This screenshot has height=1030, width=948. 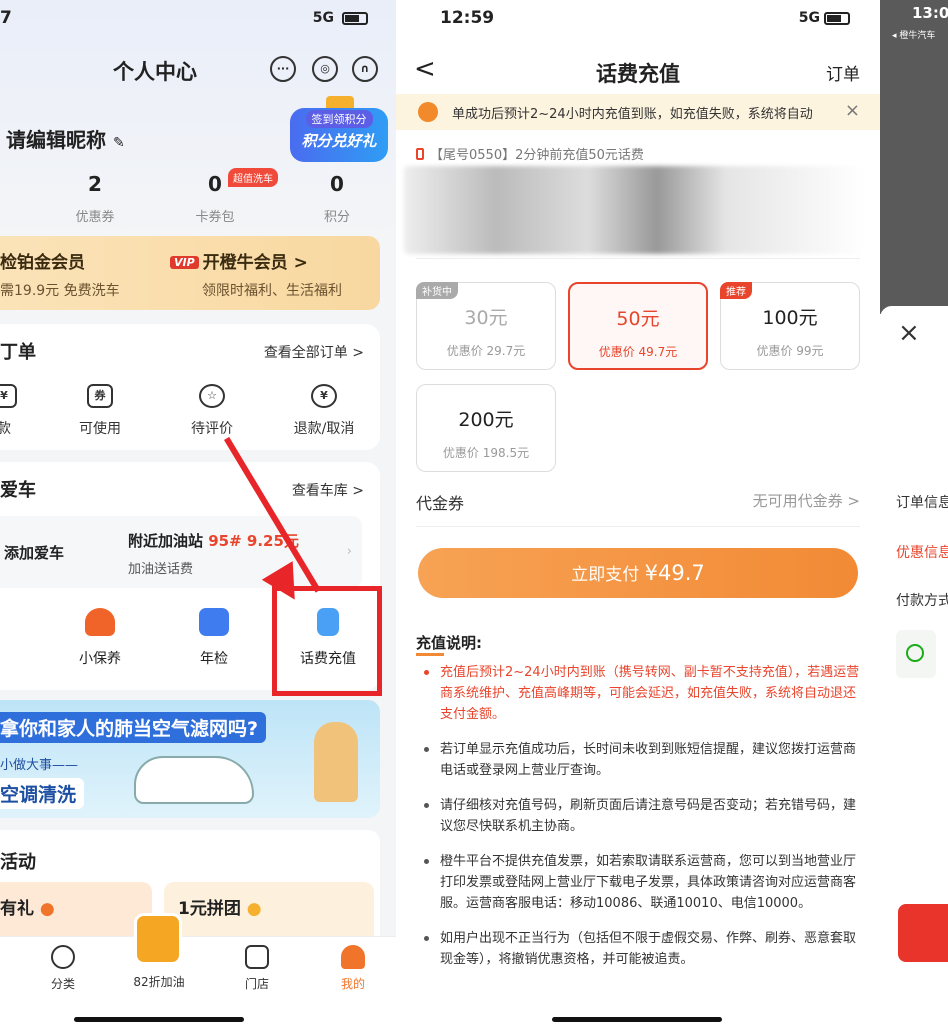 I want to click on option-amount: 100元, so click(x=790, y=318).